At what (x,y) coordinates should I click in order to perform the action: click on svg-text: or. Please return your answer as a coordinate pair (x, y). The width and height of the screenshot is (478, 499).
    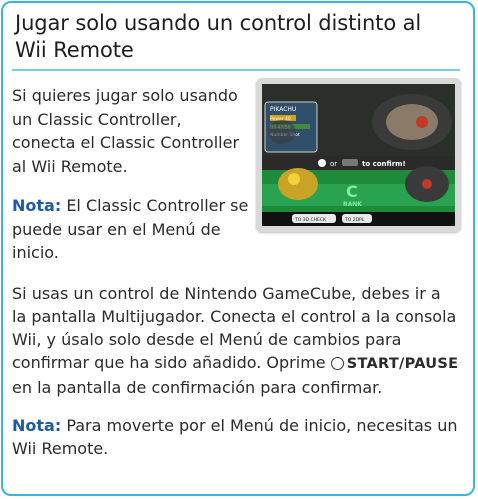
    Looking at the image, I should click on (333, 164).